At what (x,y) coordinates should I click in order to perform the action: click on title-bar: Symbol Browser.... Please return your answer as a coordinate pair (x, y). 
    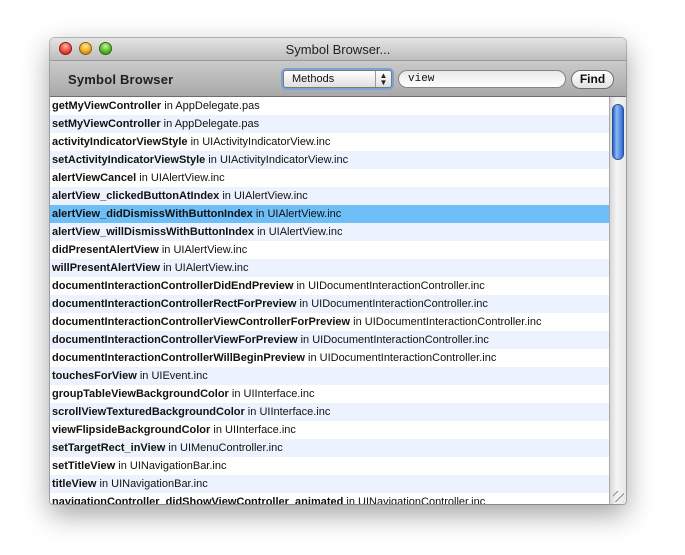
    Looking at the image, I should click on (338, 49).